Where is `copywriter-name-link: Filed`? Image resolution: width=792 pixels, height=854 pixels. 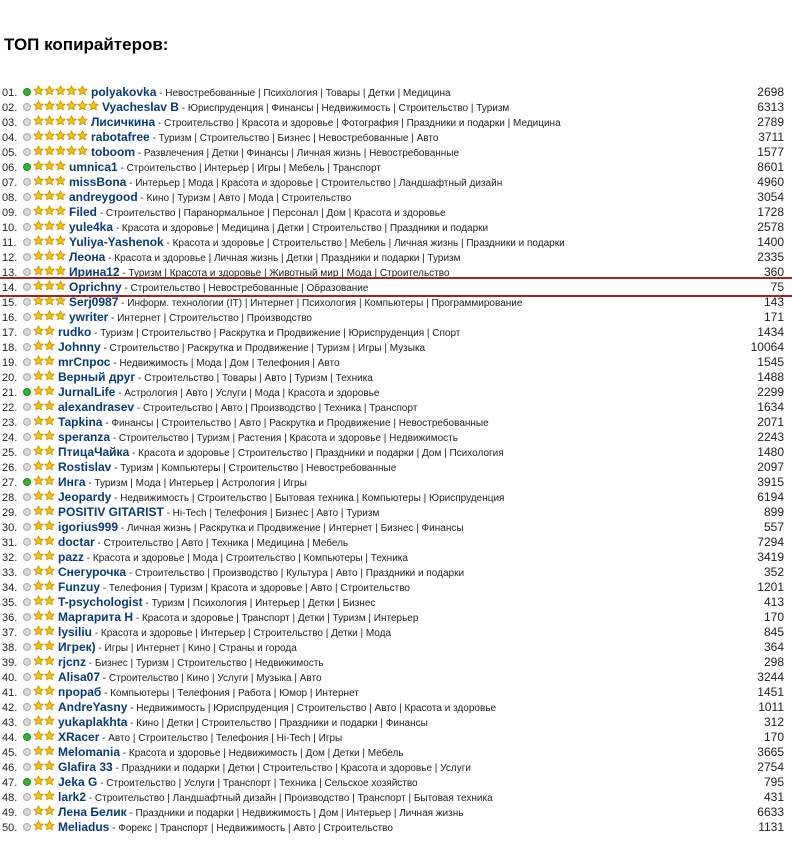
copywriter-name-link: Filed is located at coordinates (83, 212).